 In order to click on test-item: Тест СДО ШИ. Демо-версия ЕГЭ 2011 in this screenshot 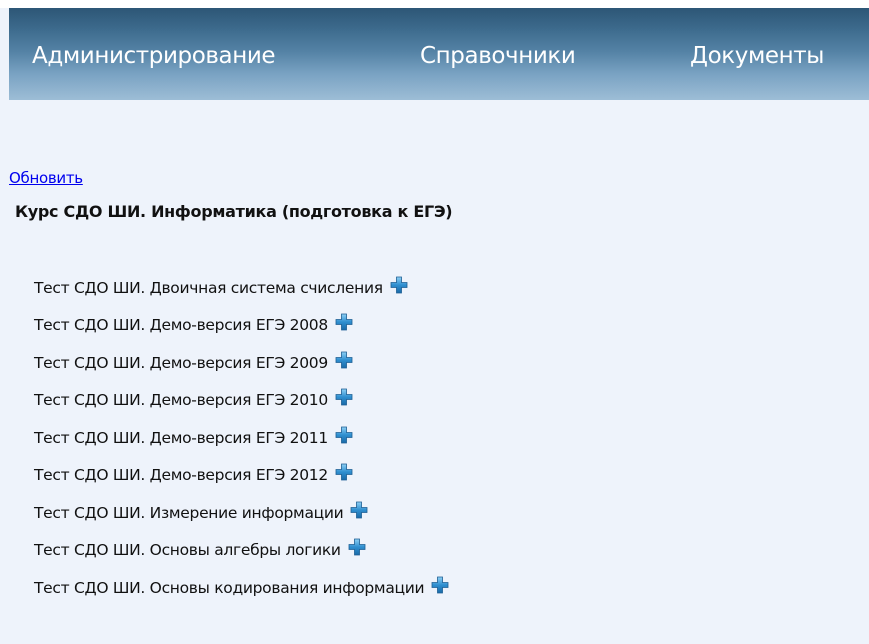, I will do `click(241, 438)`.